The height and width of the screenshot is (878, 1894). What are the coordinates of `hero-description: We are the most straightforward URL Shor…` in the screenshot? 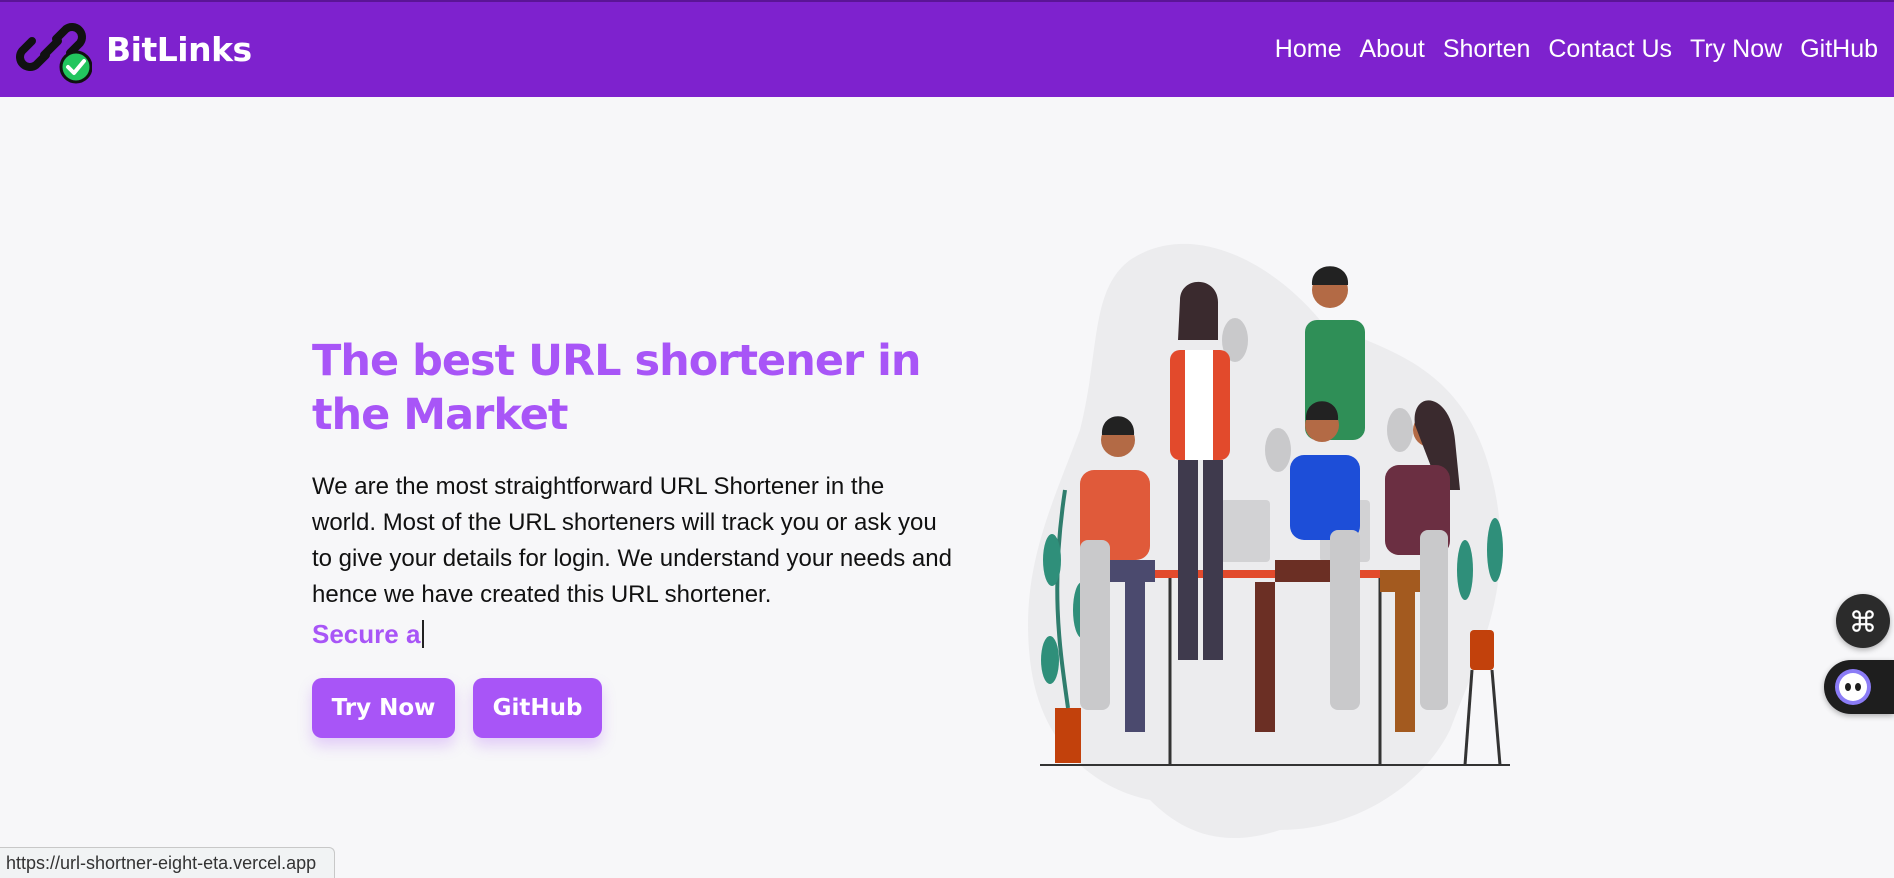 It's located at (632, 540).